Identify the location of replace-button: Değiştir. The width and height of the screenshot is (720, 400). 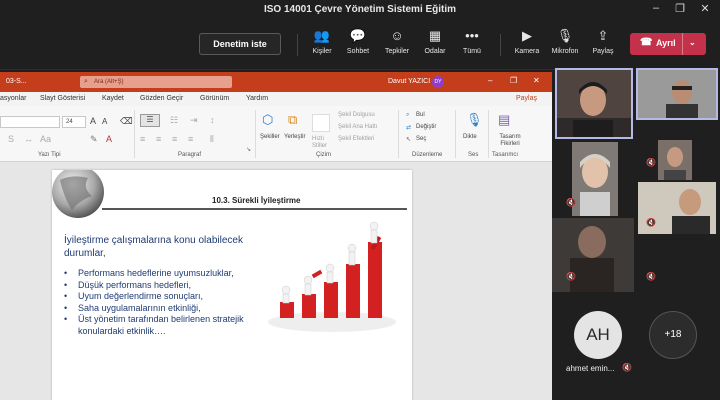
(426, 127).